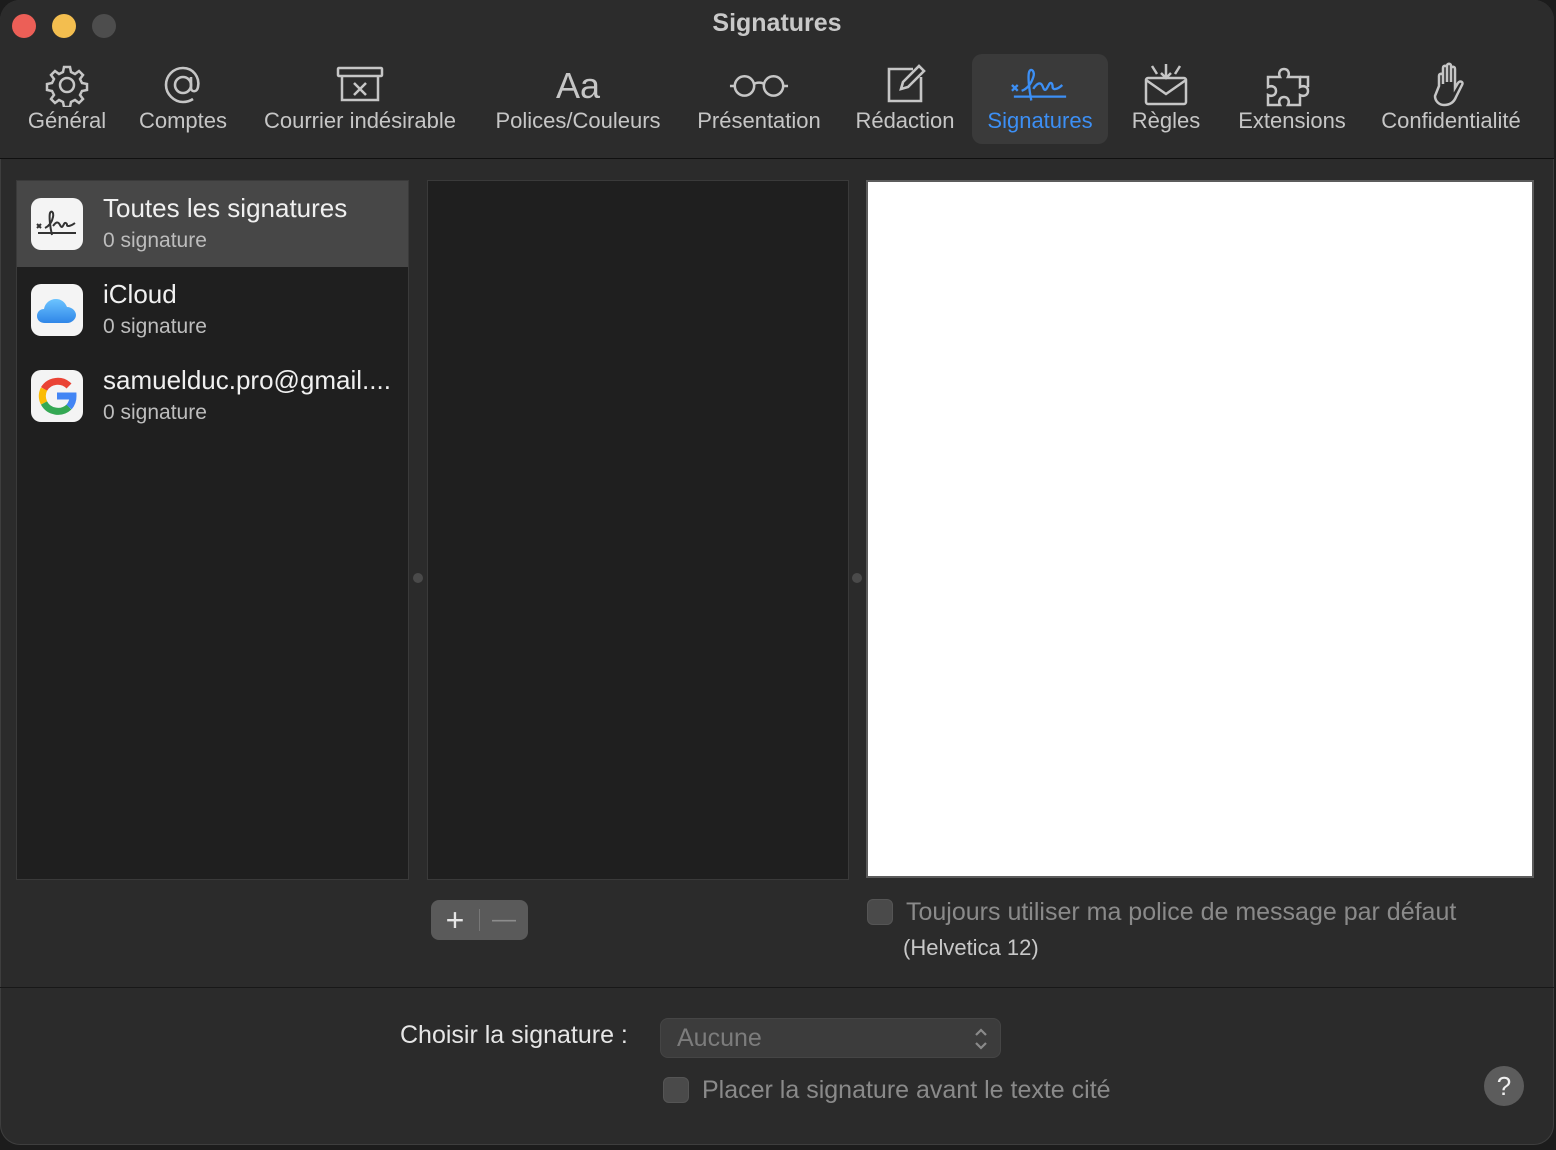  Describe the element at coordinates (1292, 120) in the screenshot. I see `tab-extensions-label: Extensions` at that location.